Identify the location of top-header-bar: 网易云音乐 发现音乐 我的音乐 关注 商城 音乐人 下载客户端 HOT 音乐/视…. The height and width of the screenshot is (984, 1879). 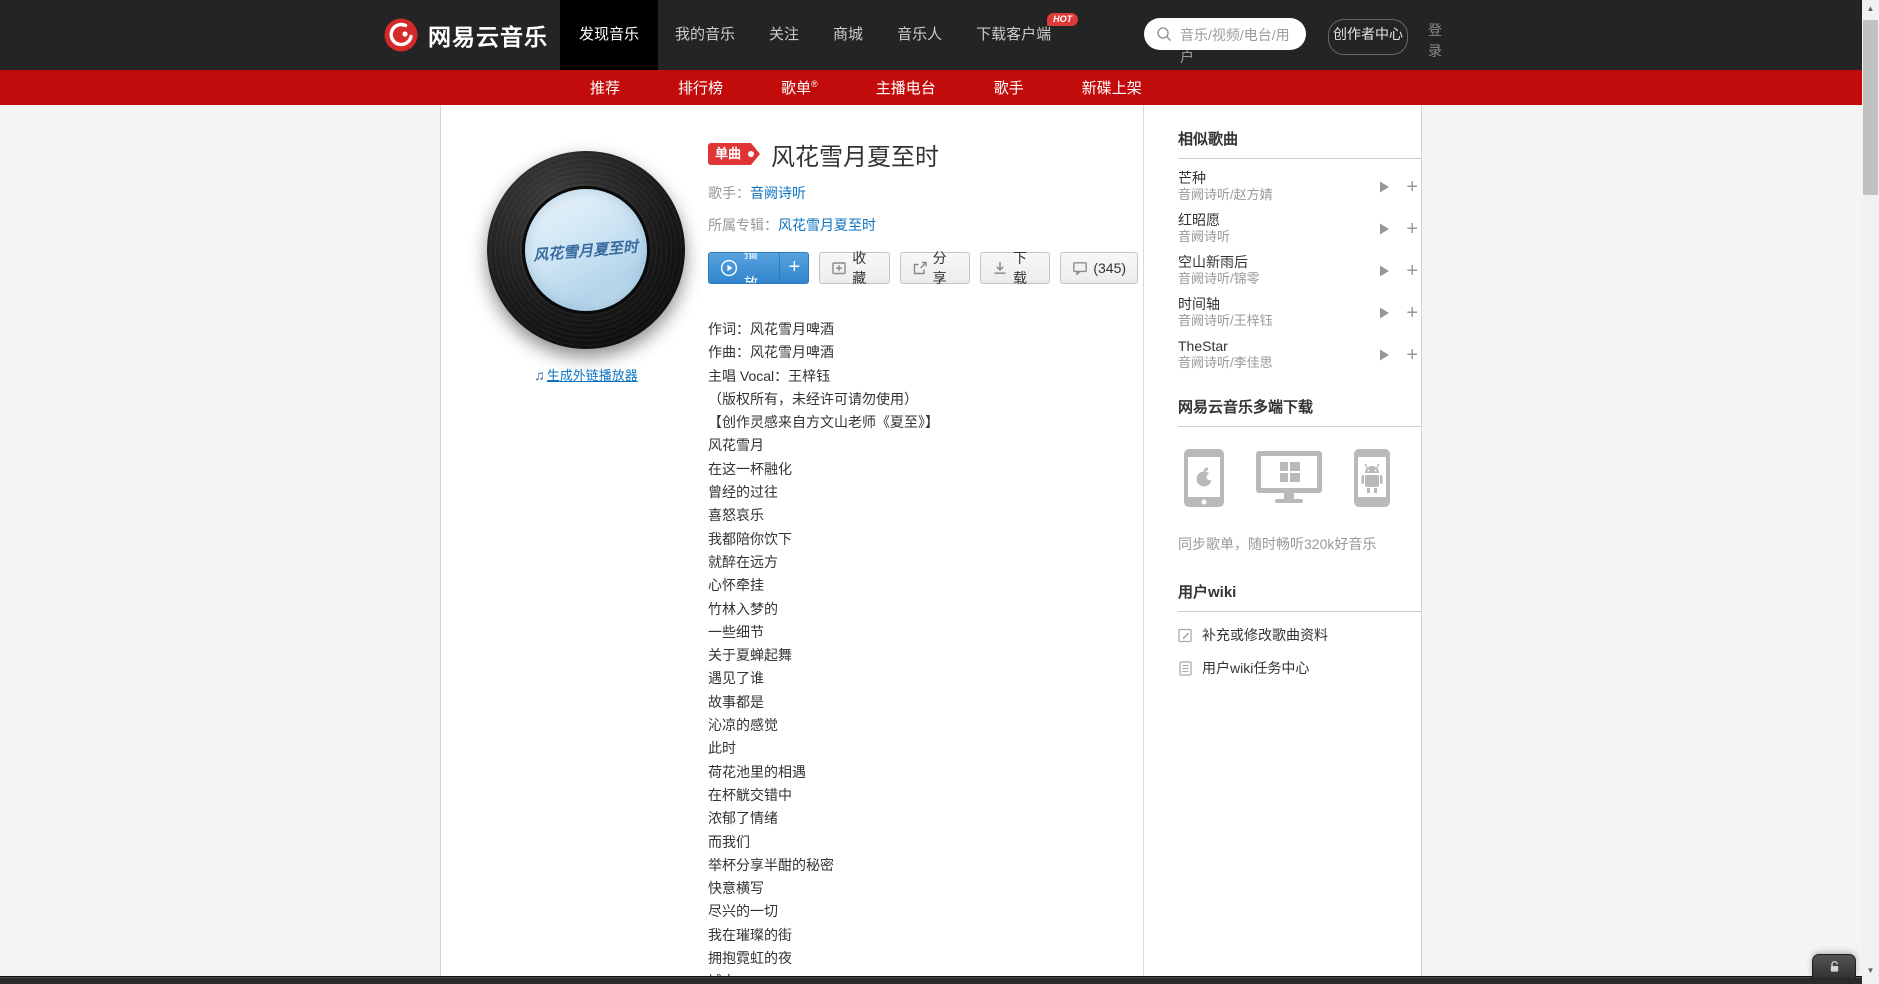
(931, 35).